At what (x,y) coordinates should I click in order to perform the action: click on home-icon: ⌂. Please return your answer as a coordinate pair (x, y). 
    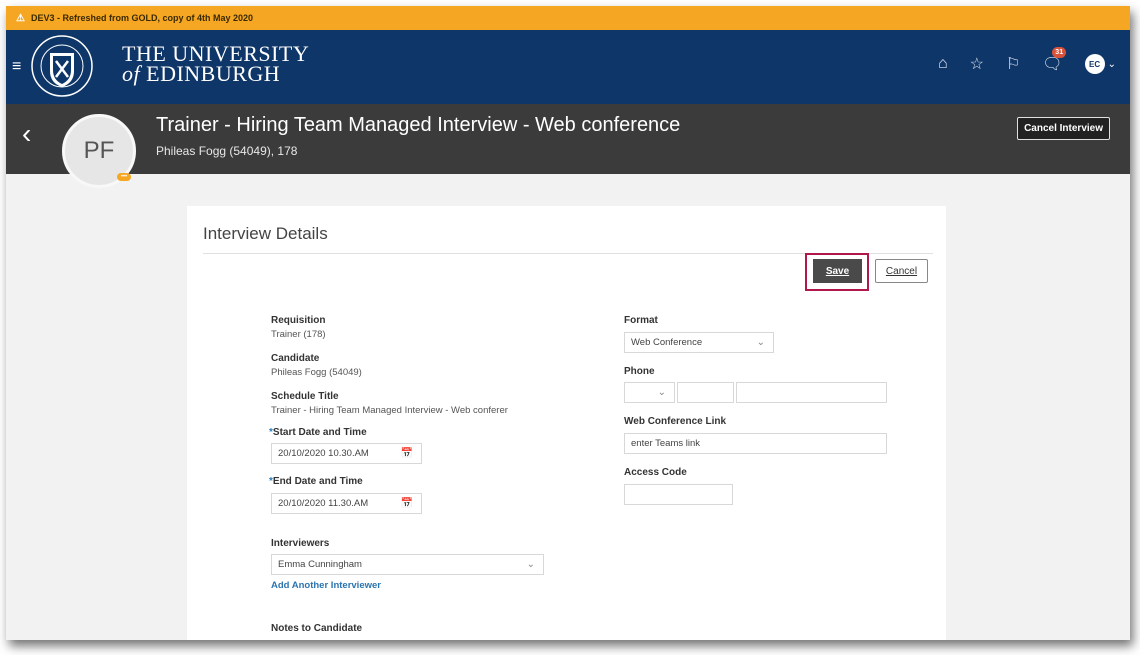
    Looking at the image, I should click on (943, 64).